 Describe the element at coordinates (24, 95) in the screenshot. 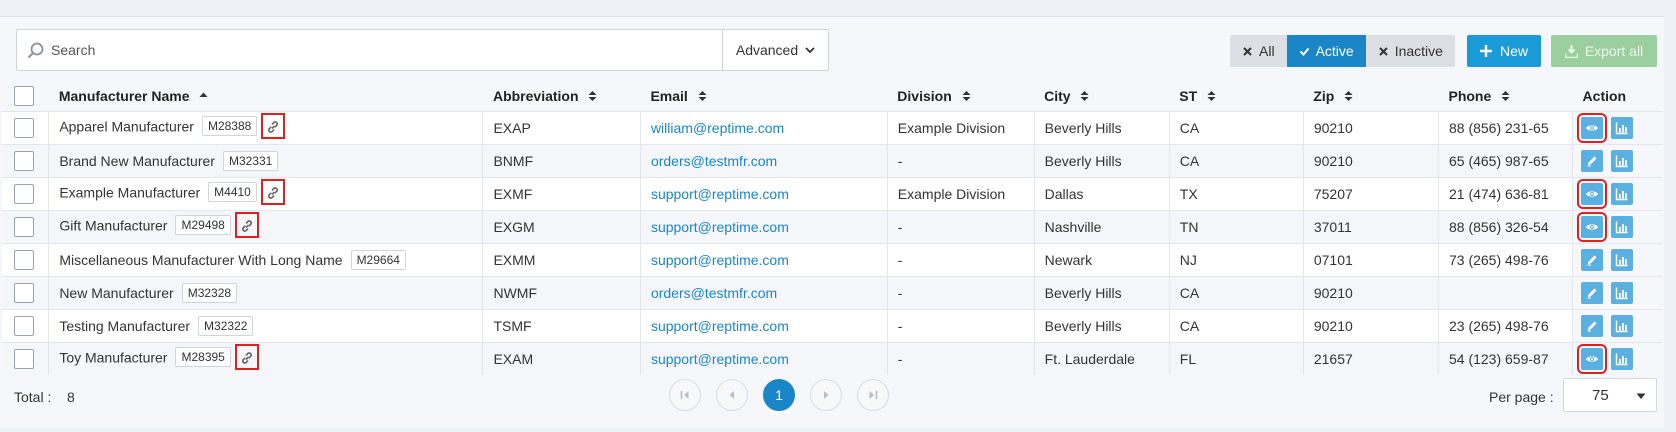

I see `select-all-checkbox` at that location.